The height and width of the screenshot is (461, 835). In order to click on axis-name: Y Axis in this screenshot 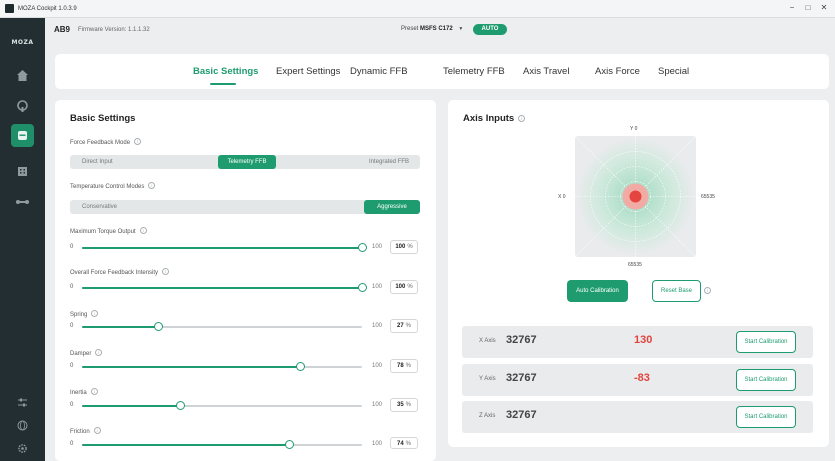, I will do `click(487, 379)`.